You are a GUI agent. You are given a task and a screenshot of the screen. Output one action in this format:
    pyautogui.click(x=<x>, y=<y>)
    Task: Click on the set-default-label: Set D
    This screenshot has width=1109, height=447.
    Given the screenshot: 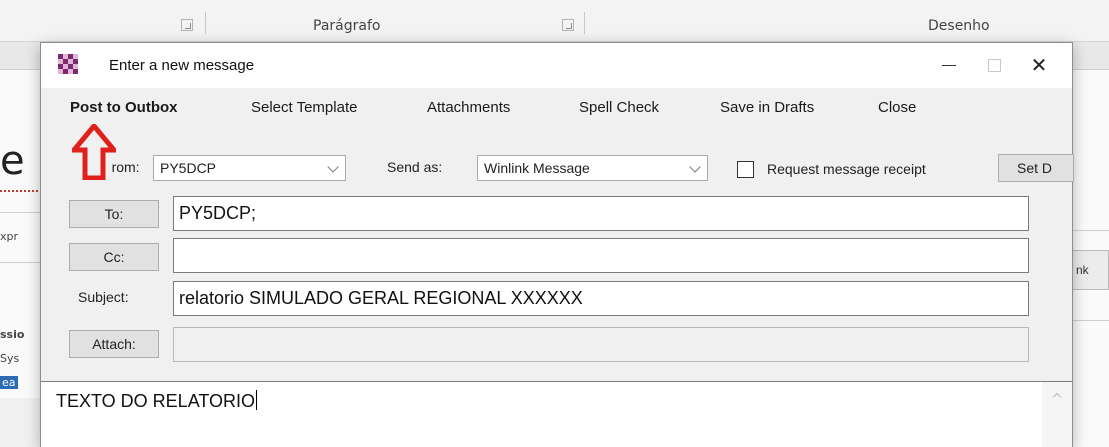 What is the action you would take?
    pyautogui.click(x=1035, y=168)
    